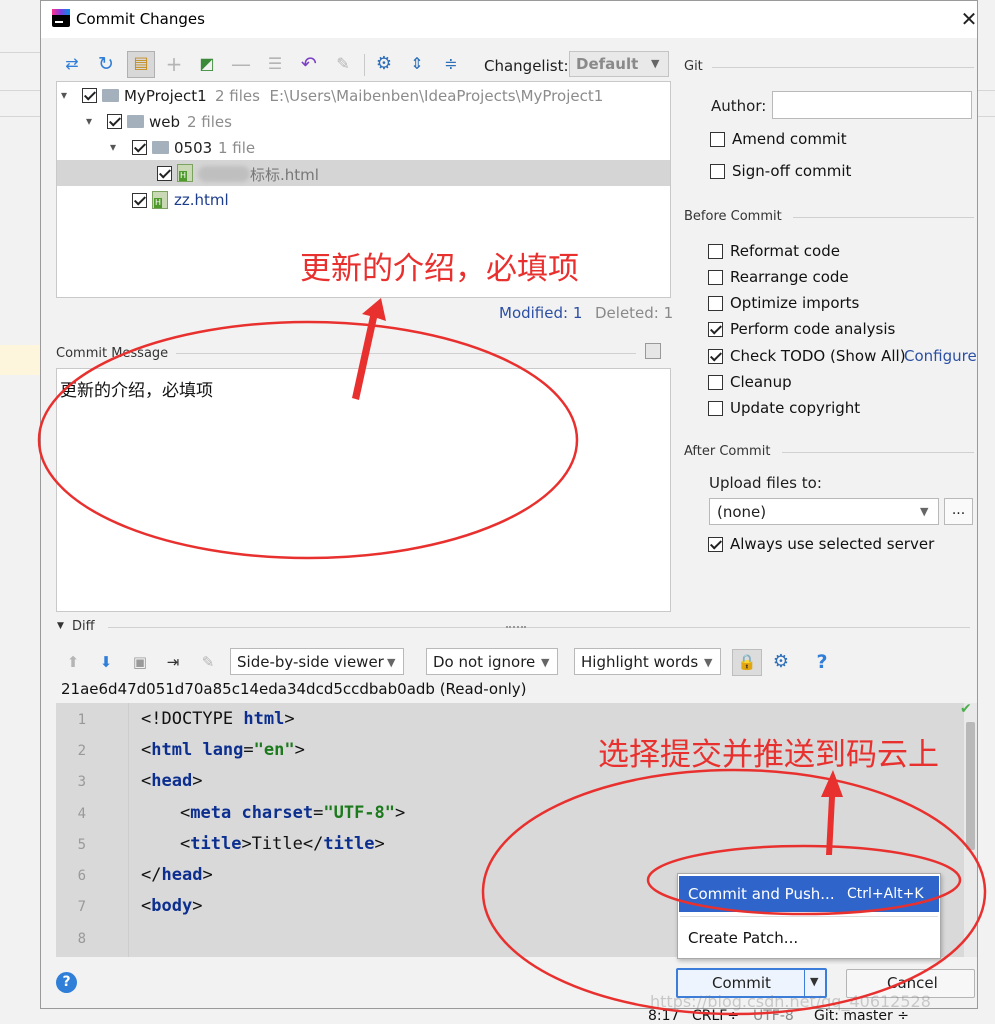  I want to click on help-button: ?, so click(66, 982).